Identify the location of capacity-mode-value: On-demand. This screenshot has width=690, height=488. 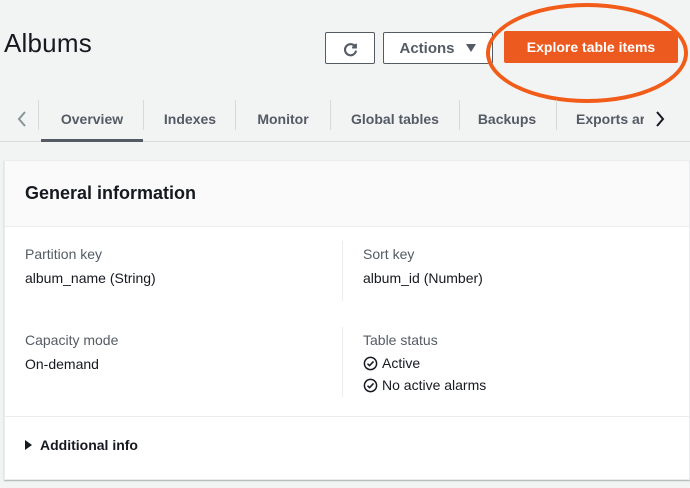
(62, 364).